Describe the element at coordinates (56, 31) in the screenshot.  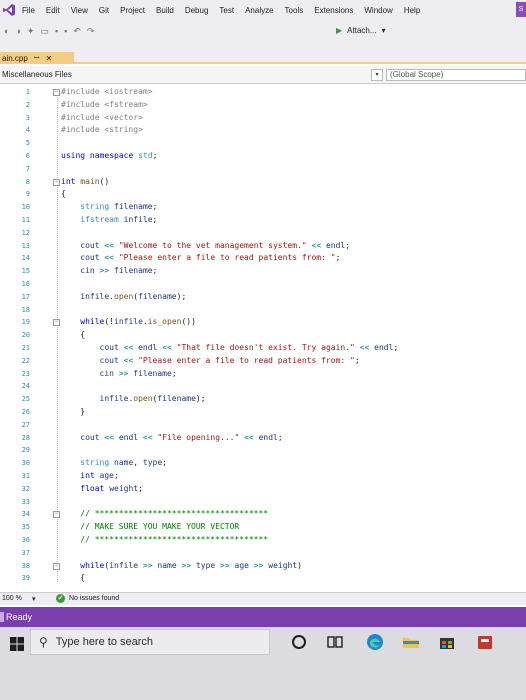
I see `save-icon: ▪` at that location.